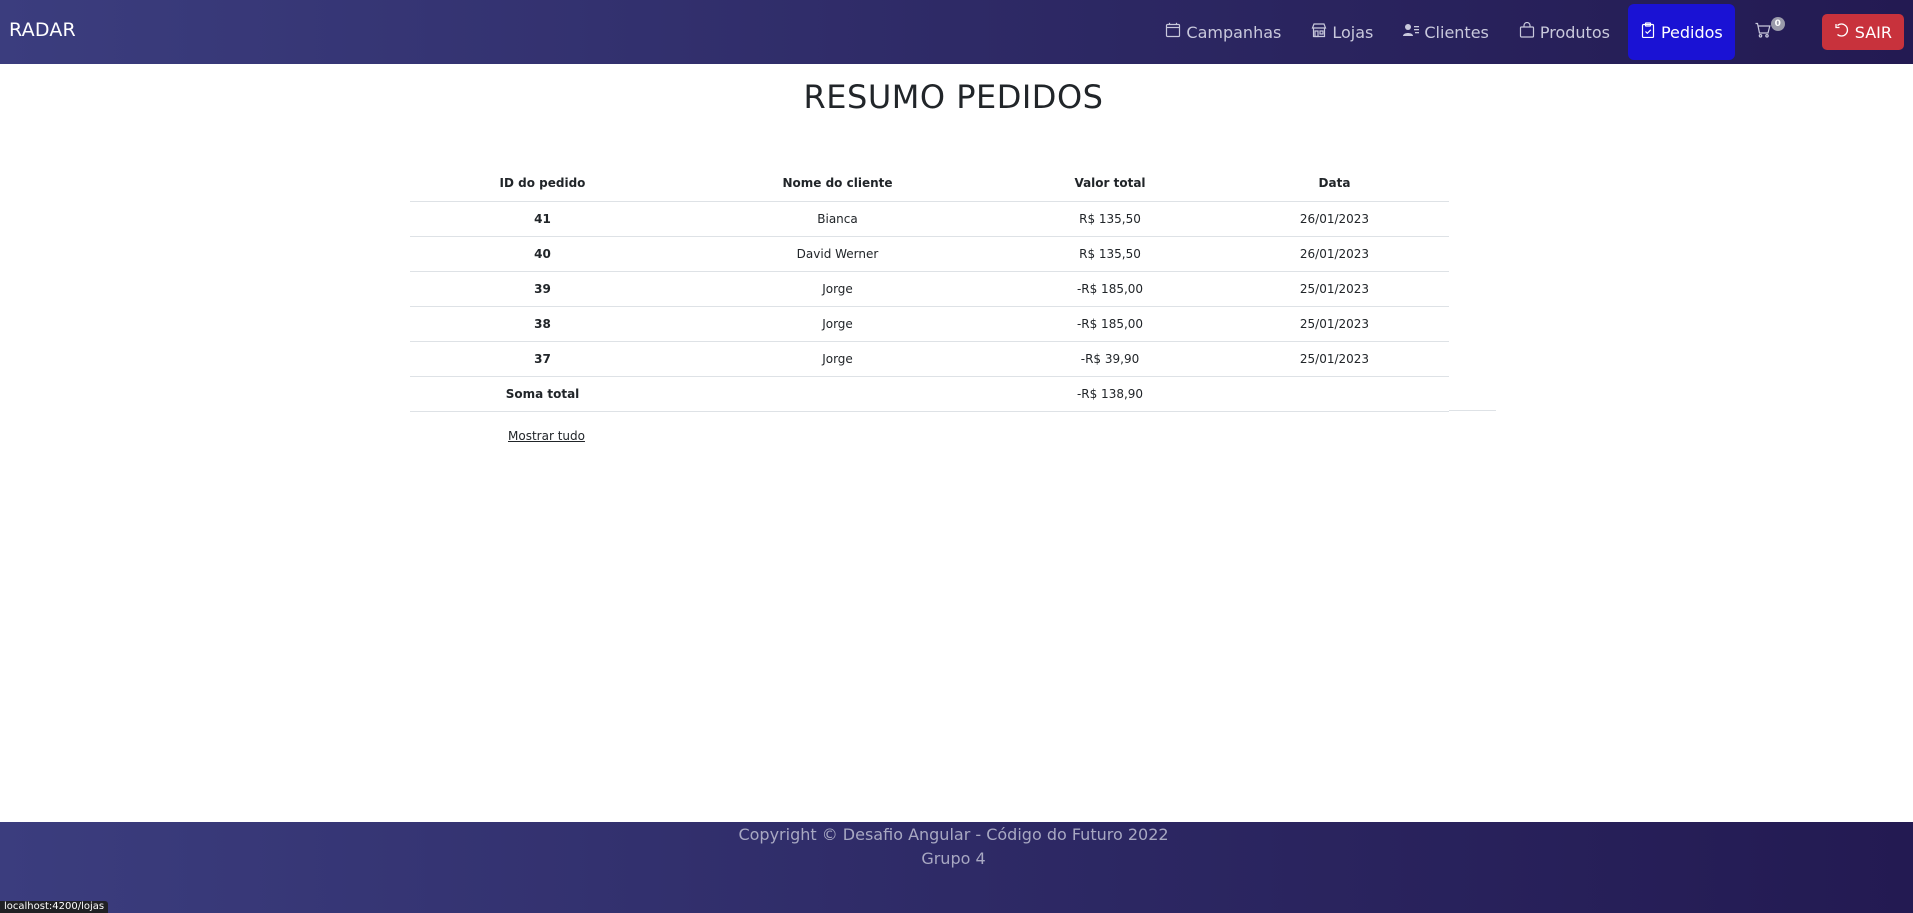 Image resolution: width=1913 pixels, height=913 pixels. What do you see at coordinates (1234, 32) in the screenshot?
I see `nav-item-label: Campanhas` at bounding box center [1234, 32].